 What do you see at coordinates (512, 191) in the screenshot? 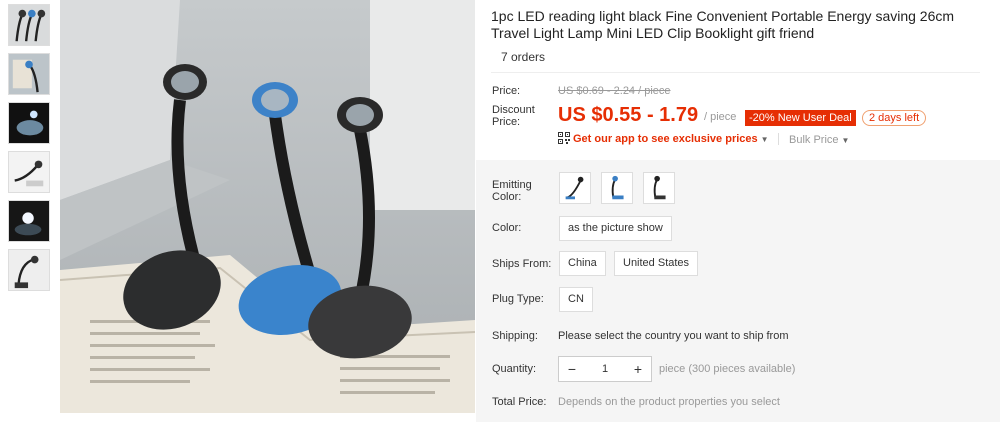
I see `emitting-color-label: Emitting Color:` at bounding box center [512, 191].